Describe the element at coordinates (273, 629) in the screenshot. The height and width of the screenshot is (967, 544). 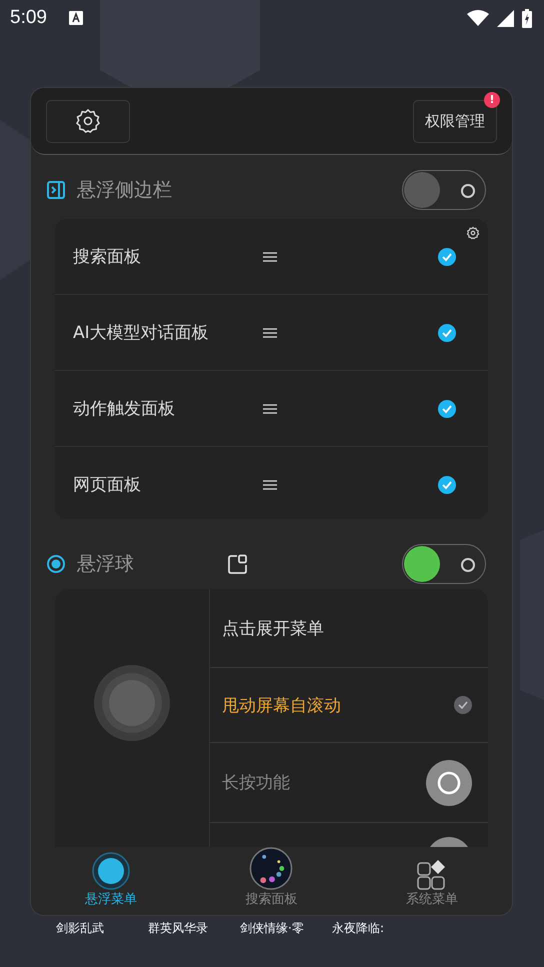
I see `option-label: 点击展开菜单` at that location.